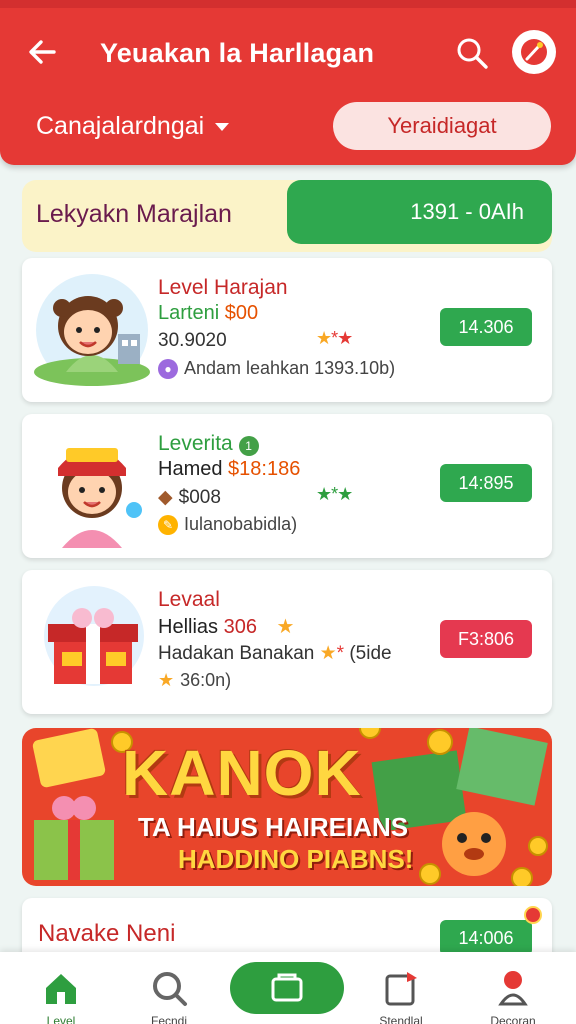 This screenshot has height=1024, width=576. What do you see at coordinates (288, 4) in the screenshot?
I see `status-bar` at bounding box center [288, 4].